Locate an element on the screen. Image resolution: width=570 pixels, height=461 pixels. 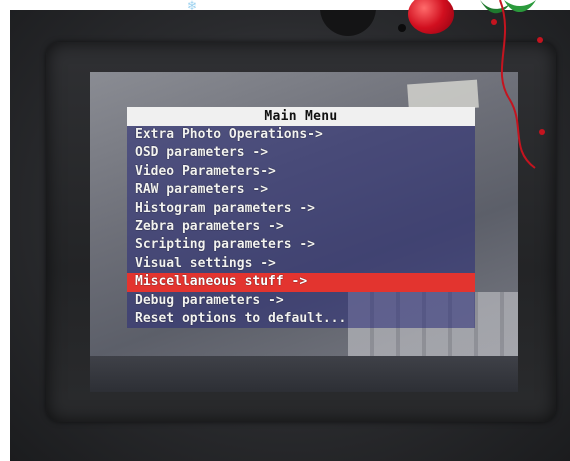
menu-item-extra-photo: Extra Photo Operations-> is located at coordinates (301, 135).